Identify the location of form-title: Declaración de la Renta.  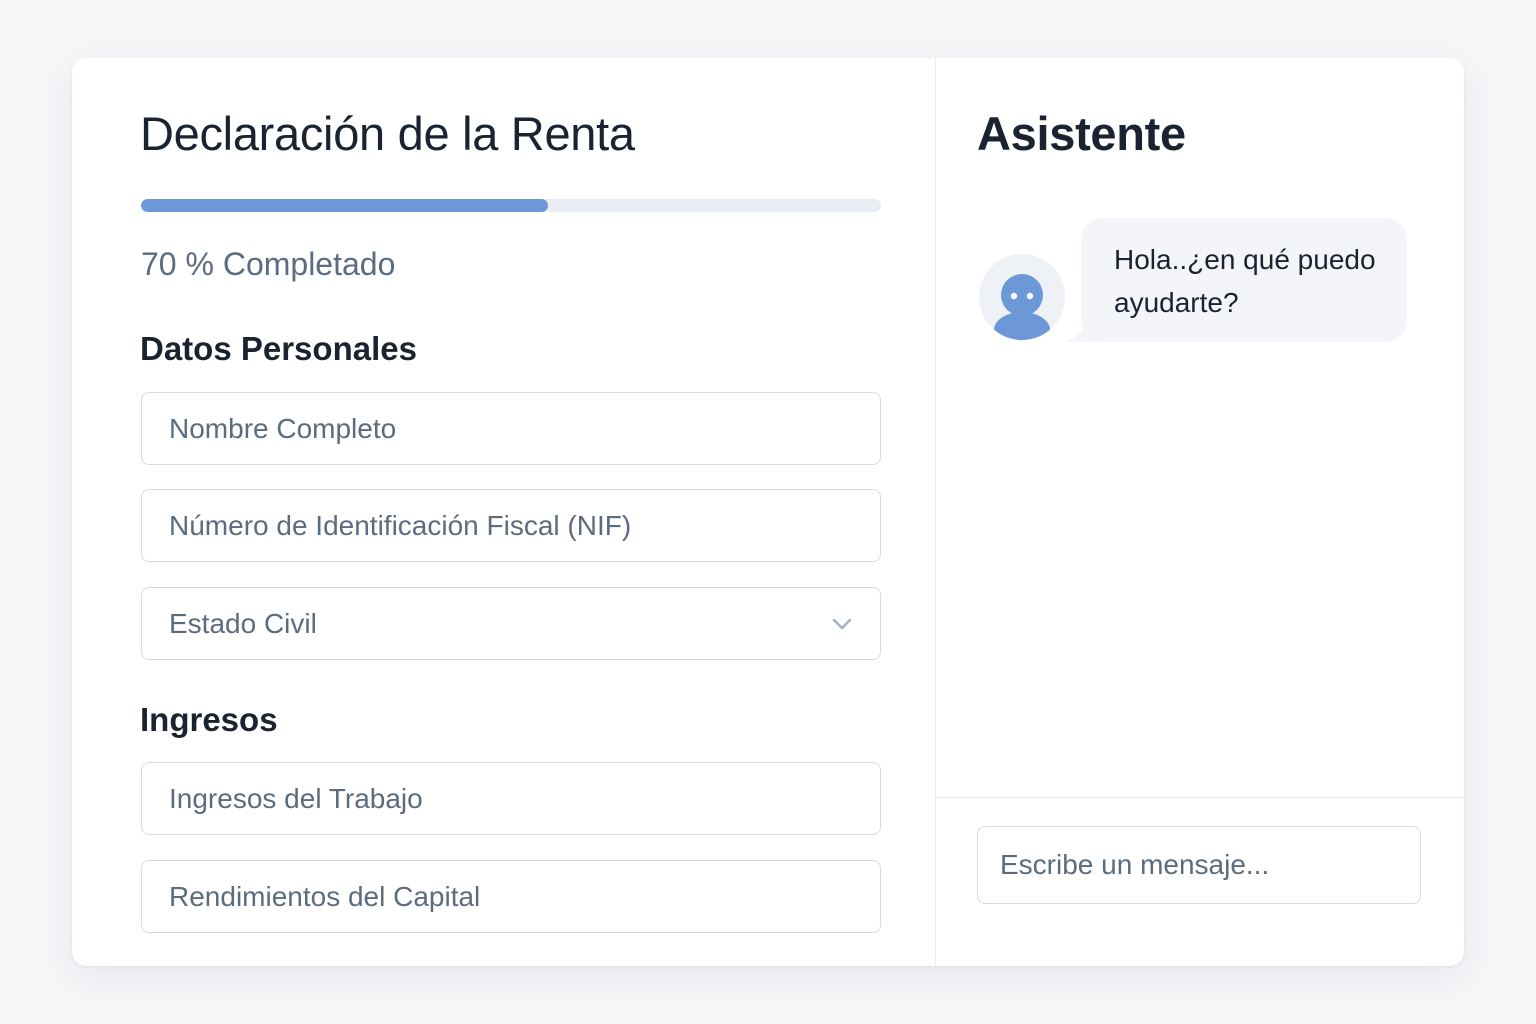
(387, 133).